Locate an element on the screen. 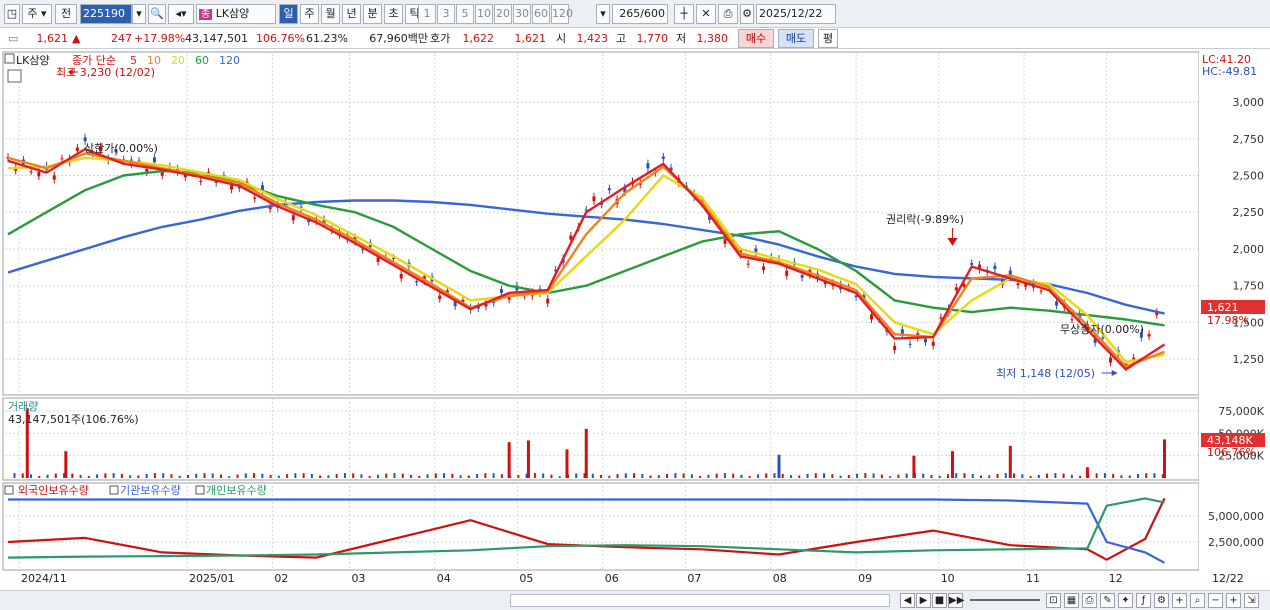  date-input: 2025/12/22 ▦ is located at coordinates (796, 21).